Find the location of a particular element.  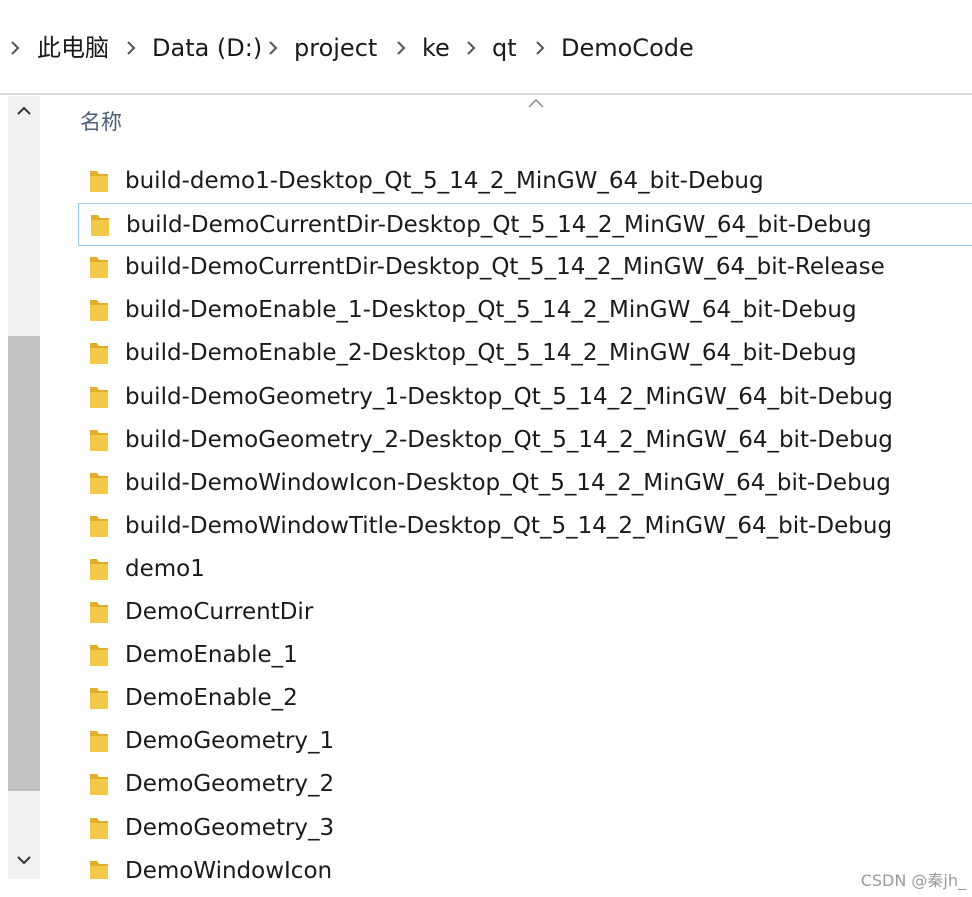

sort-ascending-icon is located at coordinates (536, 101).